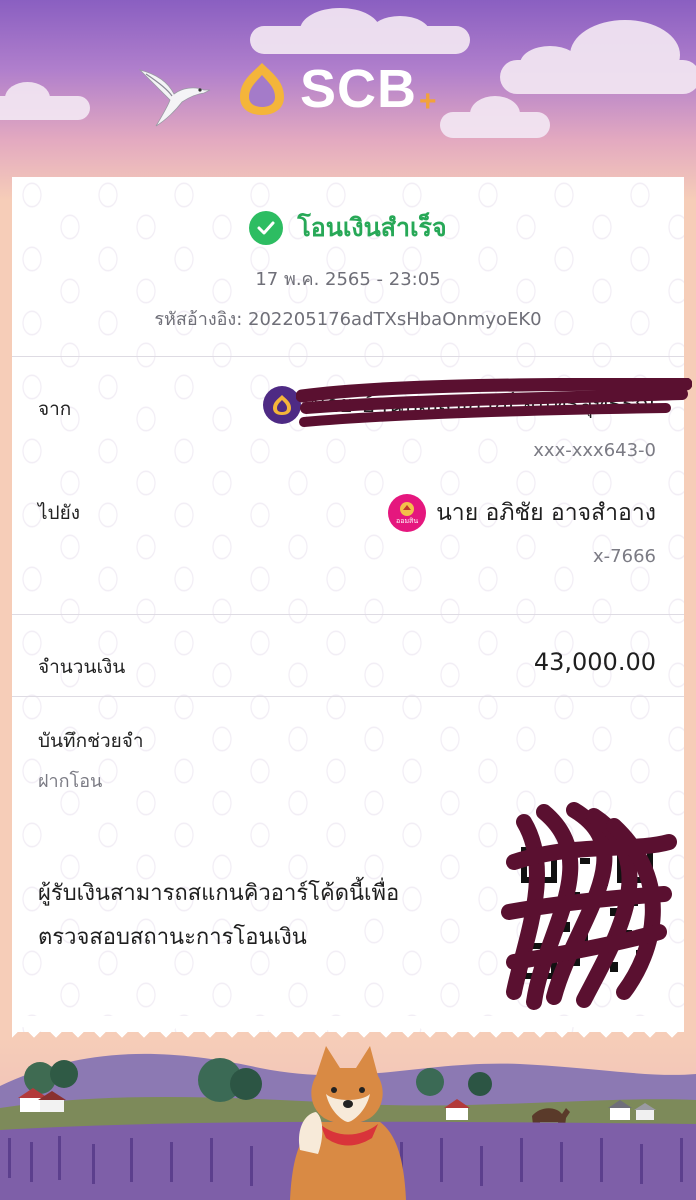  I want to click on qr-instruction-line-2: ตรวจสอบสถานะการโอนเงิน, so click(172, 937).